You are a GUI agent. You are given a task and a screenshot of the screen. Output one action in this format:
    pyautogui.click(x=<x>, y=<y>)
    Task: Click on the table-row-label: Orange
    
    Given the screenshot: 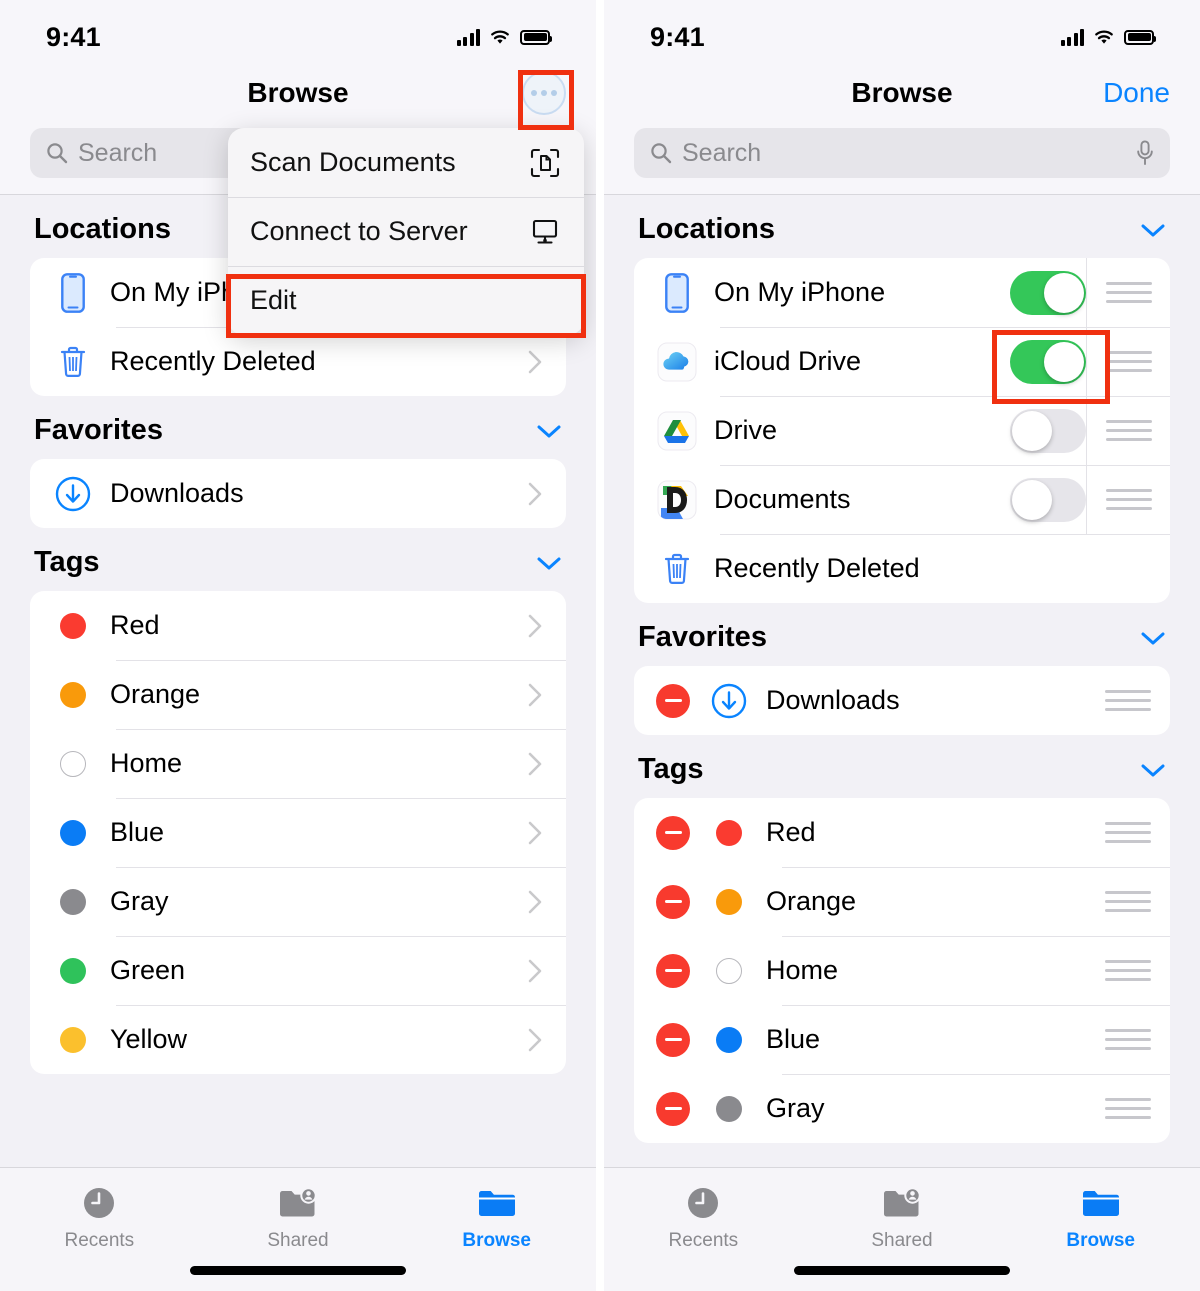 What is the action you would take?
    pyautogui.click(x=811, y=901)
    